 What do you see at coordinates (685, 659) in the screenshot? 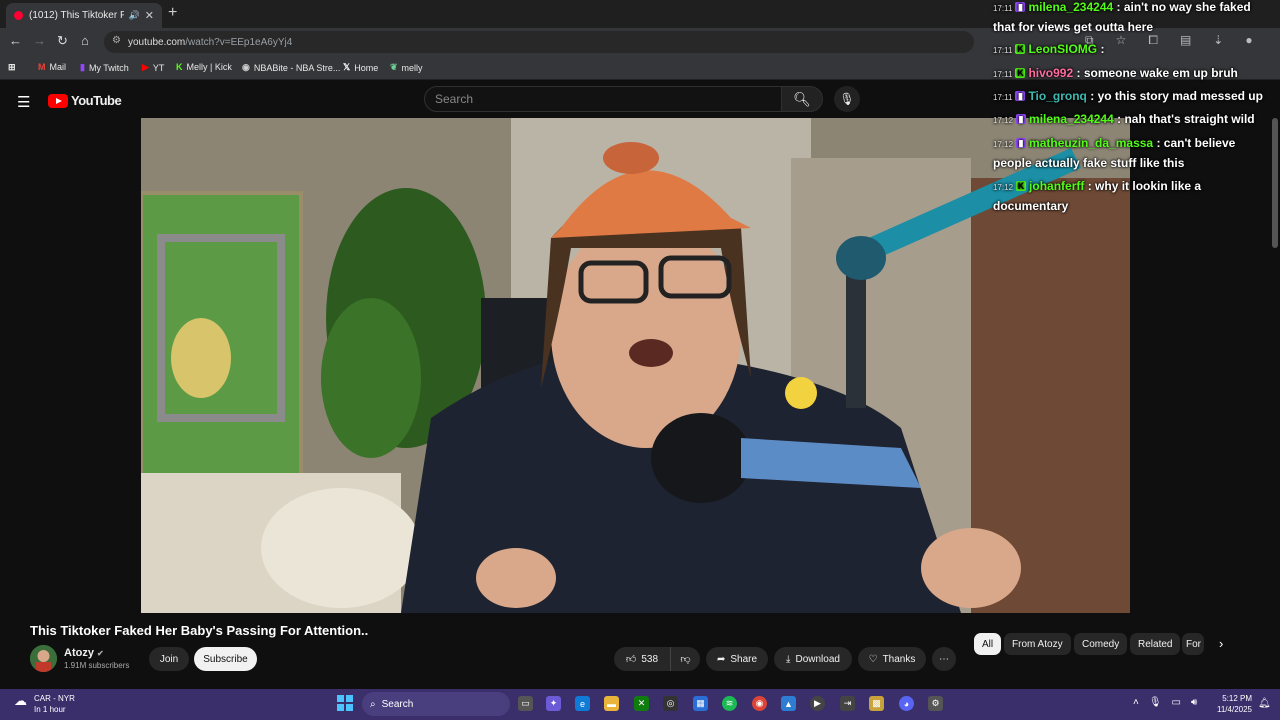
I see `dislike-button: 👎︎` at bounding box center [685, 659].